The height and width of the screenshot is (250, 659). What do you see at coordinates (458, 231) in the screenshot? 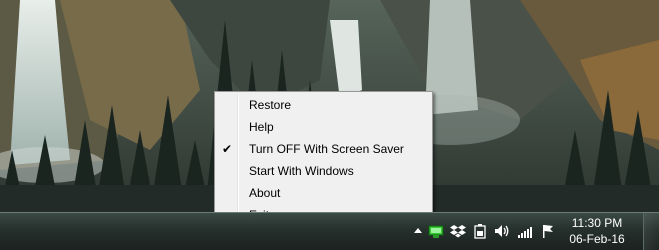
I see `dropbox-icon` at bounding box center [458, 231].